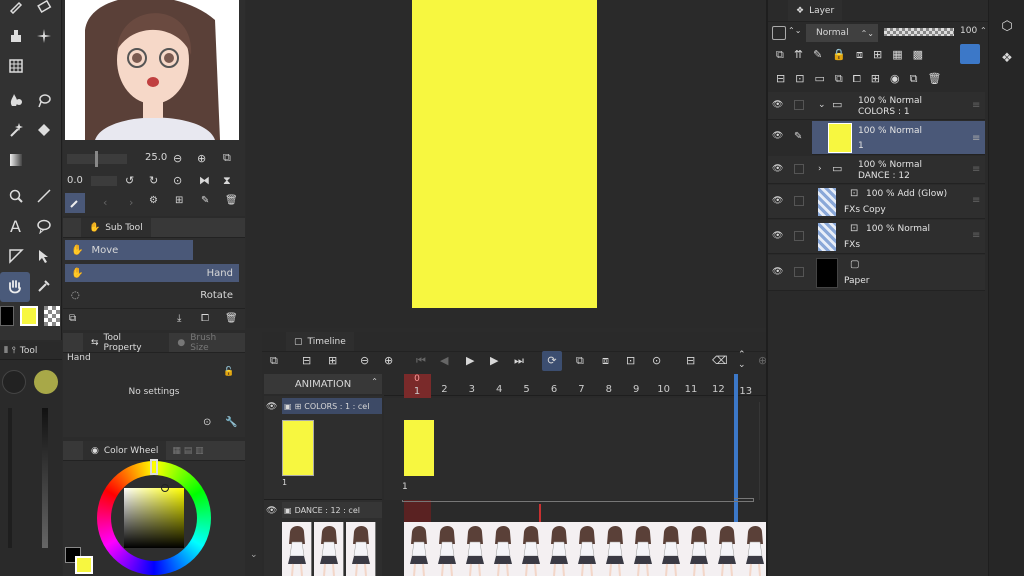 This screenshot has height=576, width=1024. I want to click on eyedropper-icon, so click(44, 286).